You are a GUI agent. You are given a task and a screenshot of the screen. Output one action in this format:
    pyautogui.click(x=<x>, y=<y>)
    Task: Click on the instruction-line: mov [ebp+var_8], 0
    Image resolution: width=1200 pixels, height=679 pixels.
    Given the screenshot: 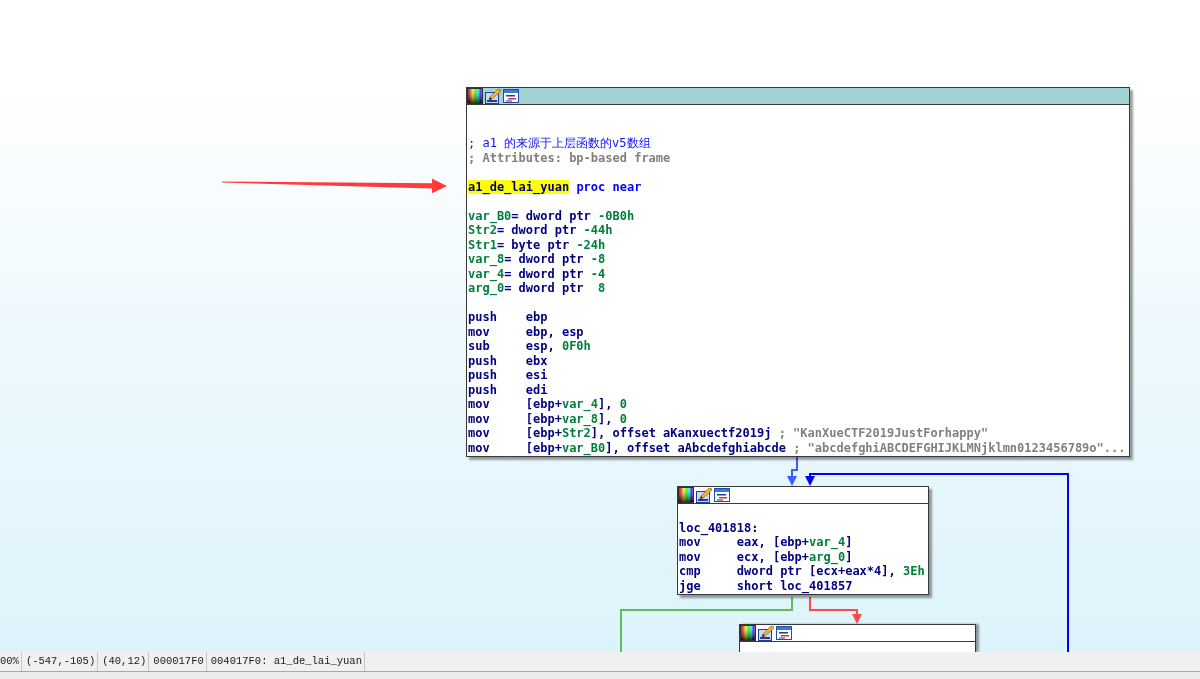 What is the action you would take?
    pyautogui.click(x=547, y=418)
    